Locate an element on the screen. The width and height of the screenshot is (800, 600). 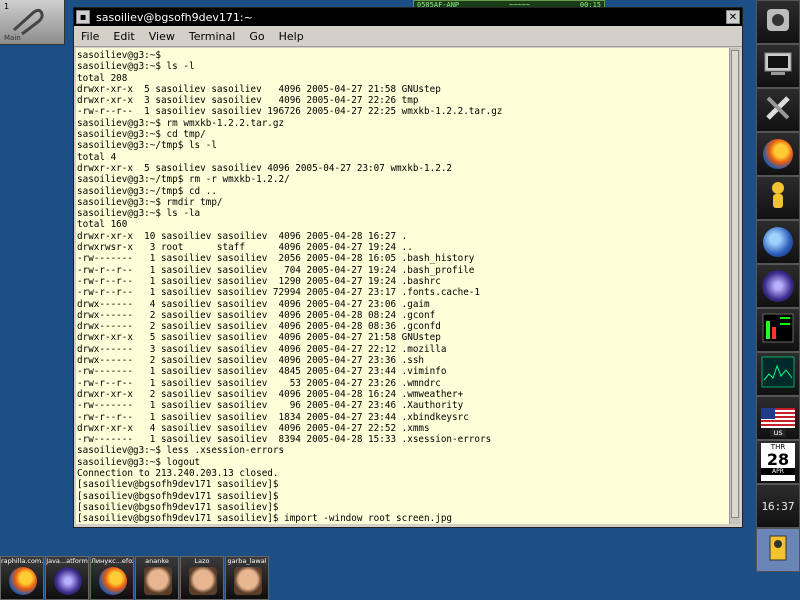
menu-edit: Edit is located at coordinates (123, 36).